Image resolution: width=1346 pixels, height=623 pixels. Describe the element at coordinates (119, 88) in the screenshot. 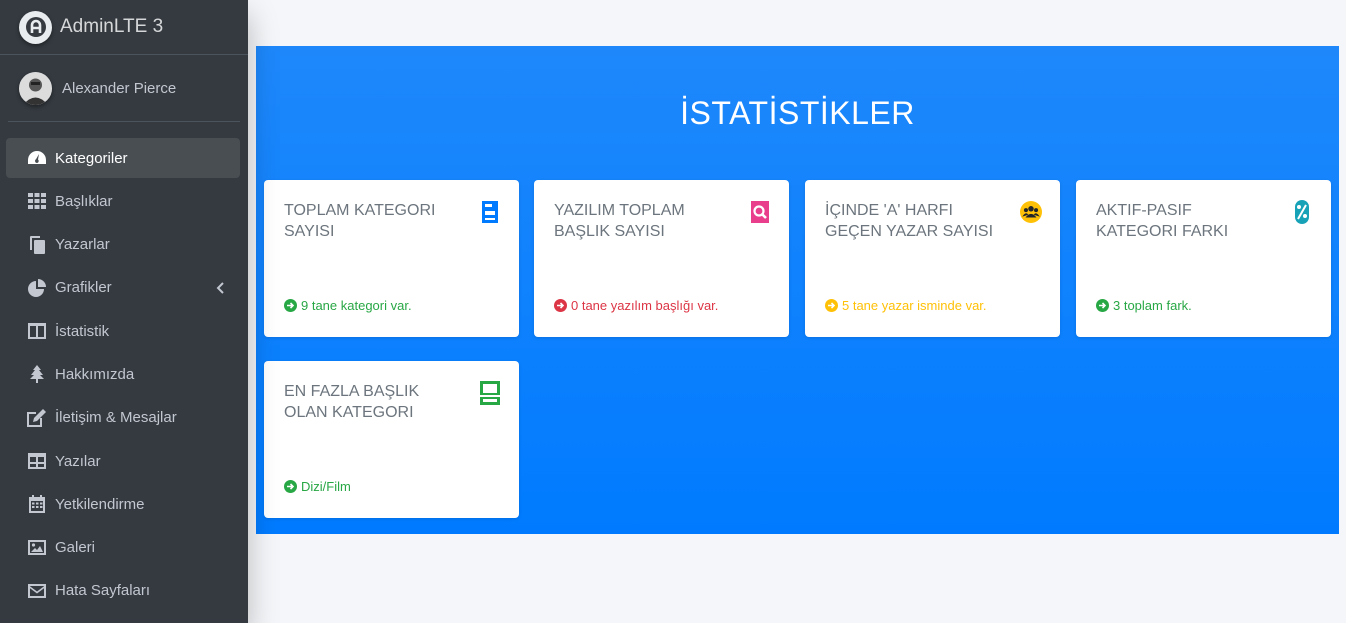

I see `user-name: Alexander Pierce` at that location.